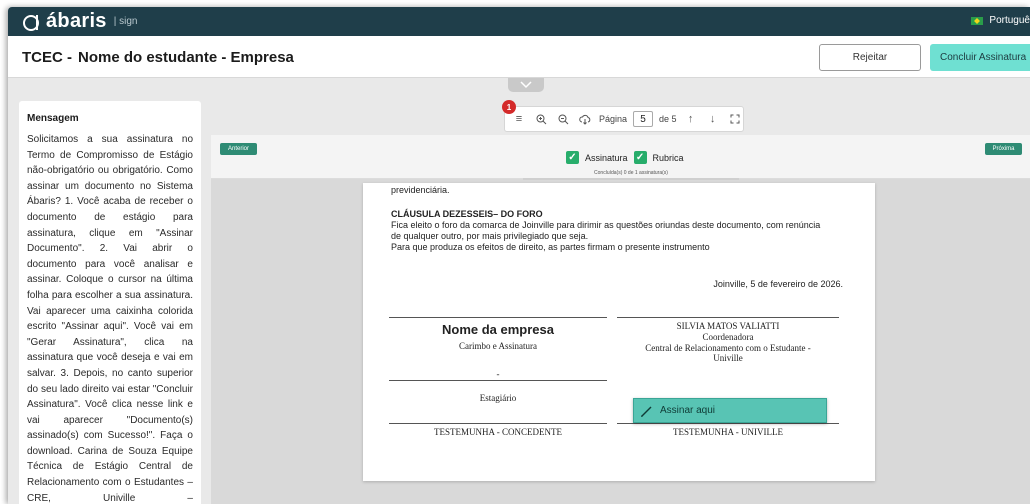 The image size is (1030, 504). What do you see at coordinates (728, 432) in the screenshot?
I see `witness-univille-label: TESTEMUNHA - UNIVILLE` at bounding box center [728, 432].